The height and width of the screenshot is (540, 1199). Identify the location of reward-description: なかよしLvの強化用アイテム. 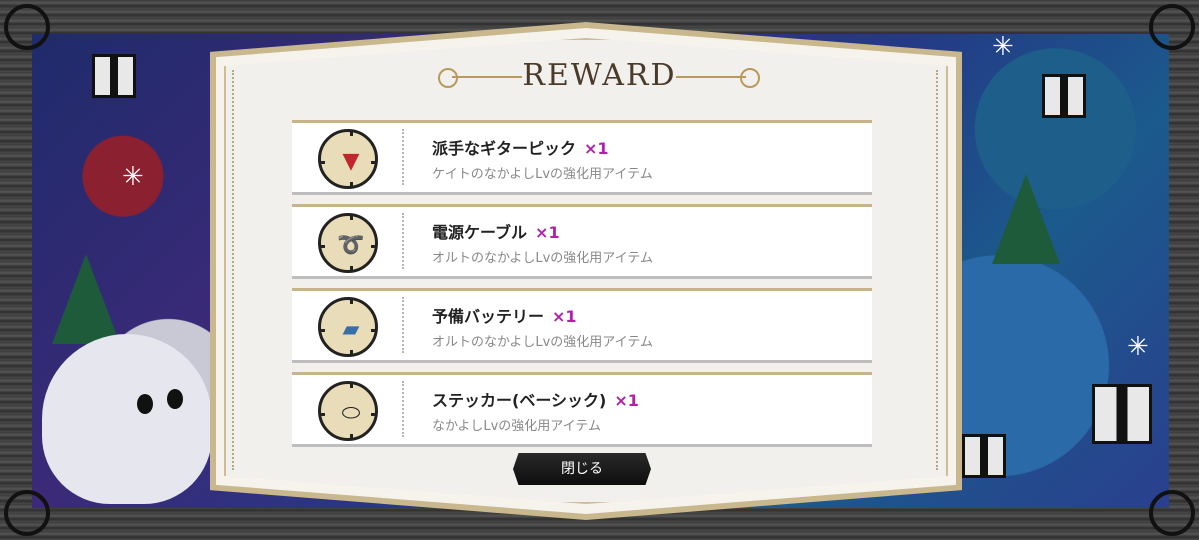
(516, 426).